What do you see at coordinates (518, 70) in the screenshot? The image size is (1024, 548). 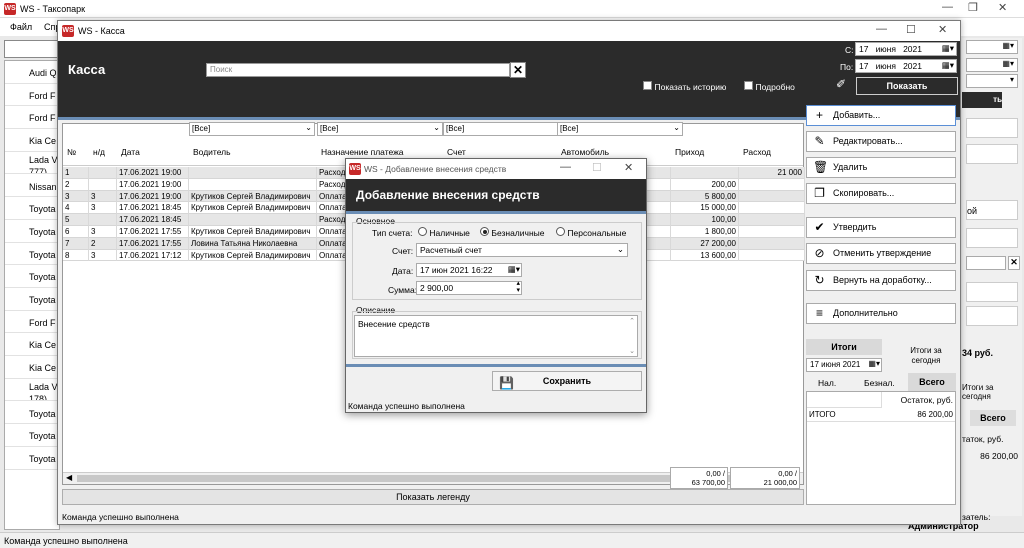 I see `search-clear-icon: ✕` at bounding box center [518, 70].